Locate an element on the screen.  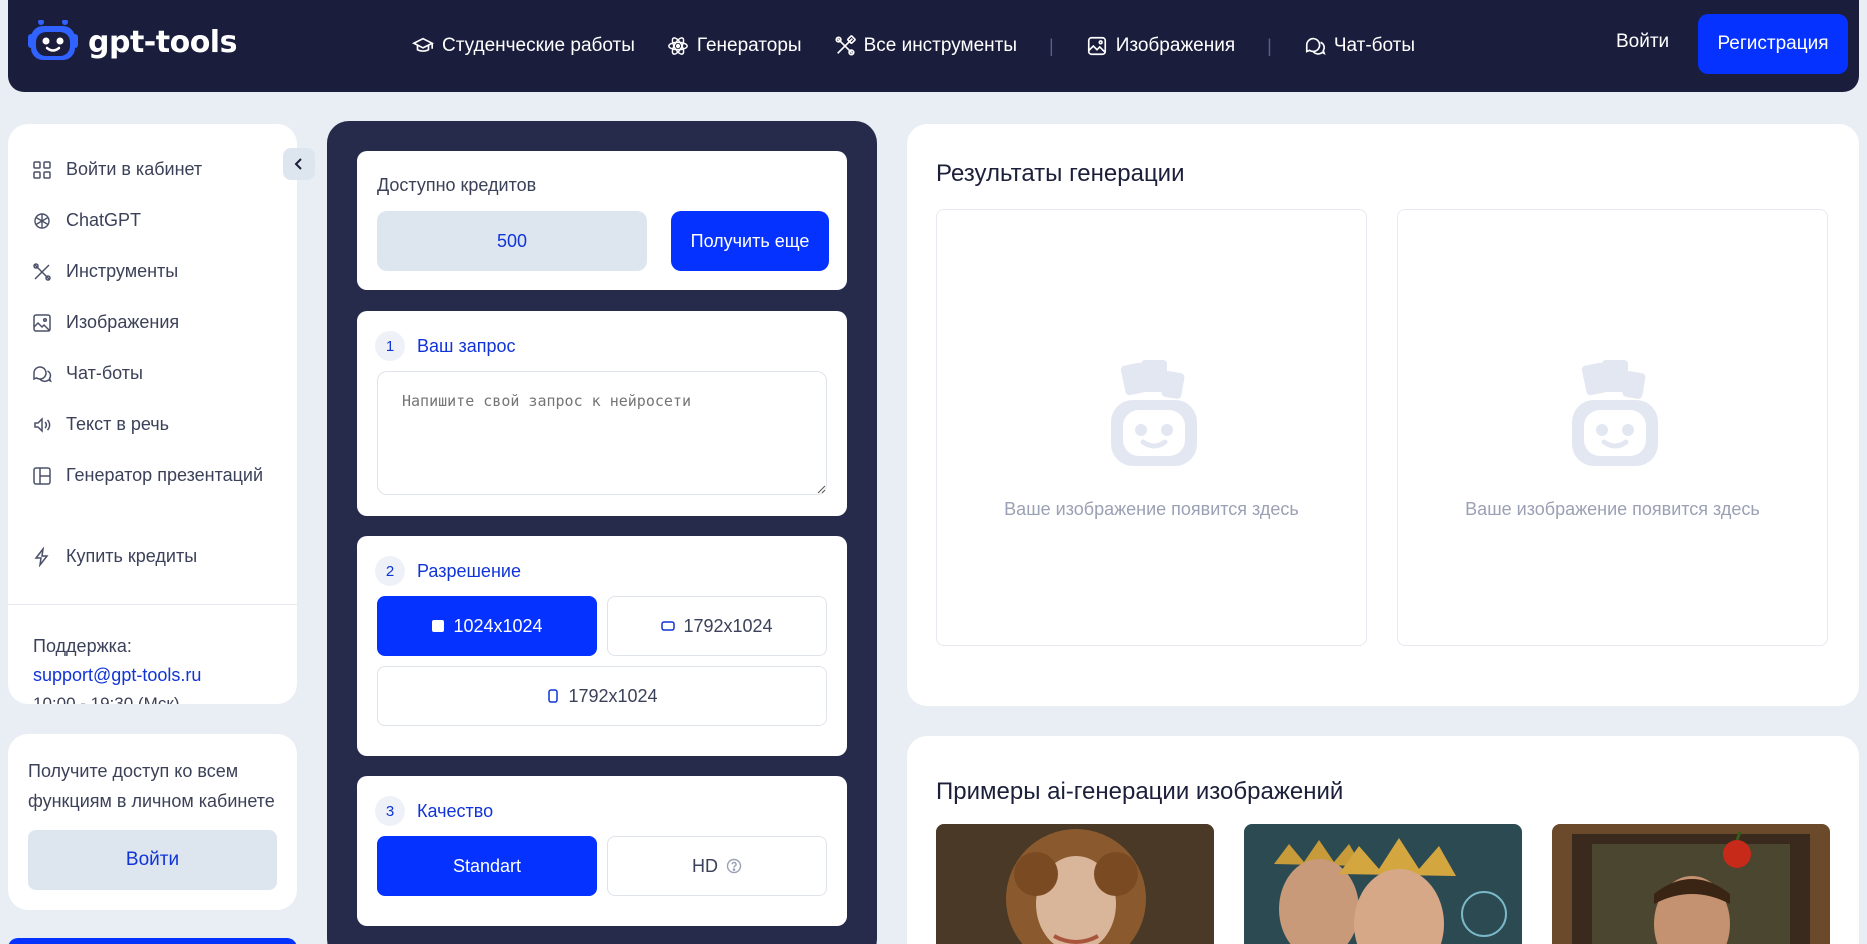
sidebar-divider is located at coordinates (152, 604).